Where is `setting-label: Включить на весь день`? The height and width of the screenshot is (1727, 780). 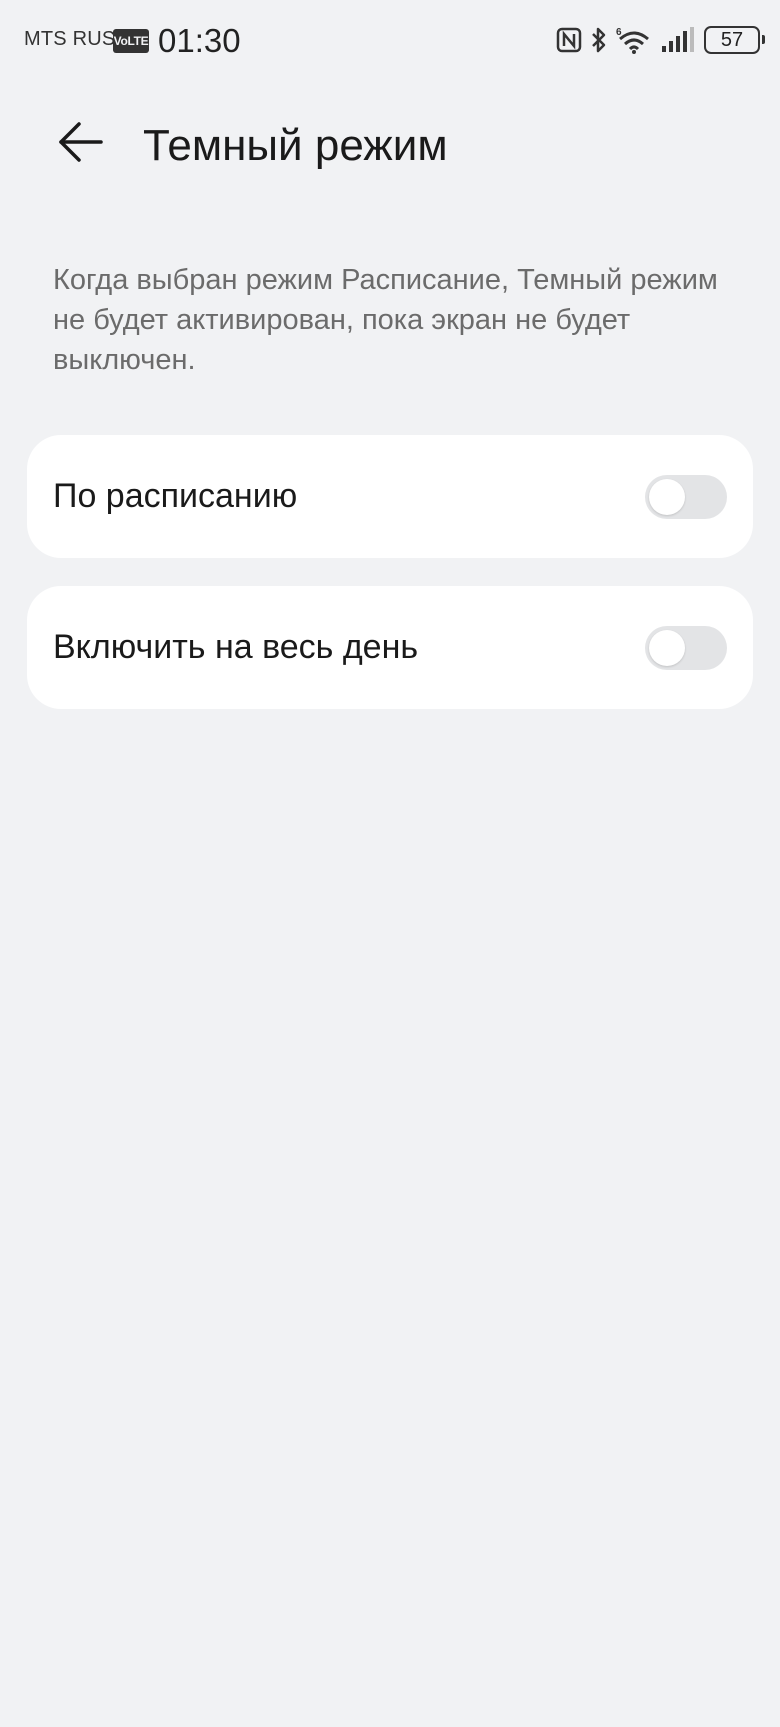
setting-label: Включить на весь день is located at coordinates (236, 647).